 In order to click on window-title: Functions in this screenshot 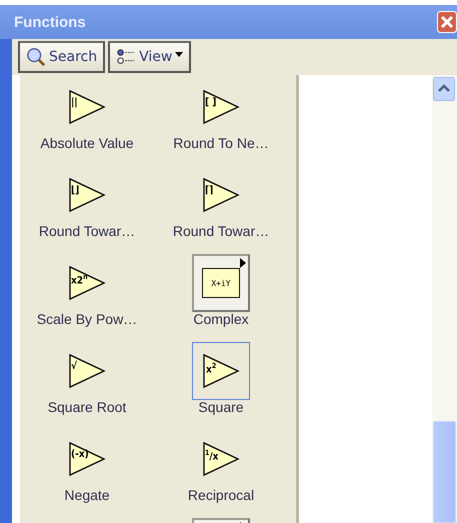, I will do `click(50, 22)`.